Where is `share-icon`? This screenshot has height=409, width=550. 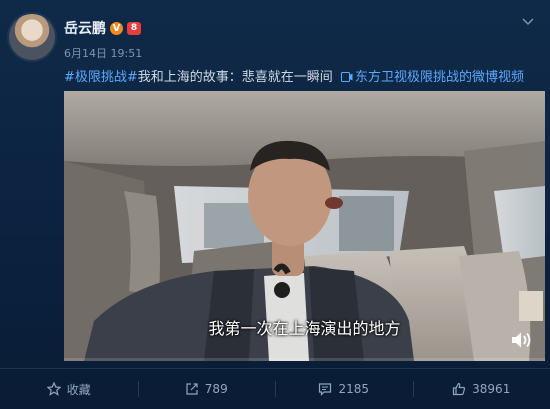 share-icon is located at coordinates (192, 389).